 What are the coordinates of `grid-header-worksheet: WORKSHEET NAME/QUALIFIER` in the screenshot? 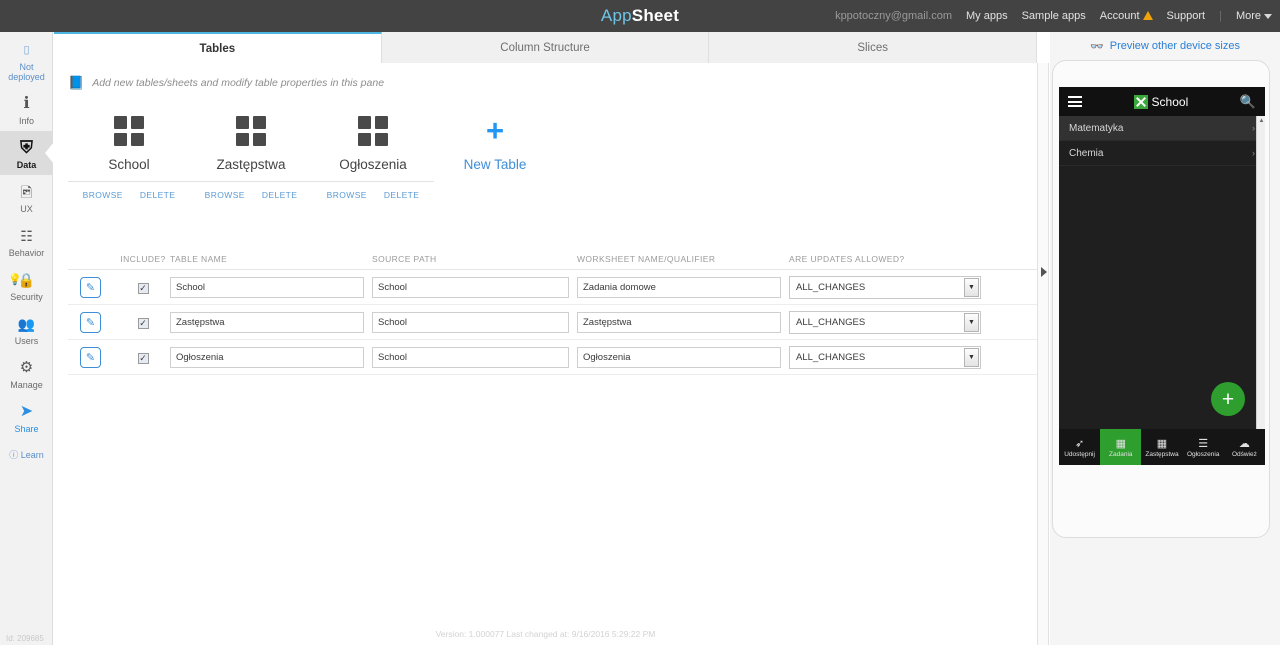 It's located at (646, 259).